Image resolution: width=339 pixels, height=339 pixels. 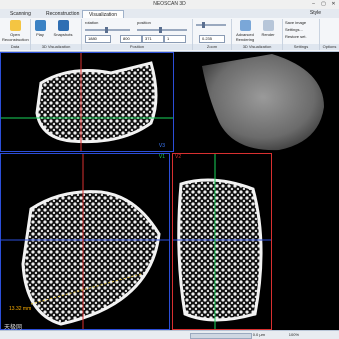 I want to click on group-3d-visualization: Play Snapshots 3D Visualization, so click(x=56, y=34).